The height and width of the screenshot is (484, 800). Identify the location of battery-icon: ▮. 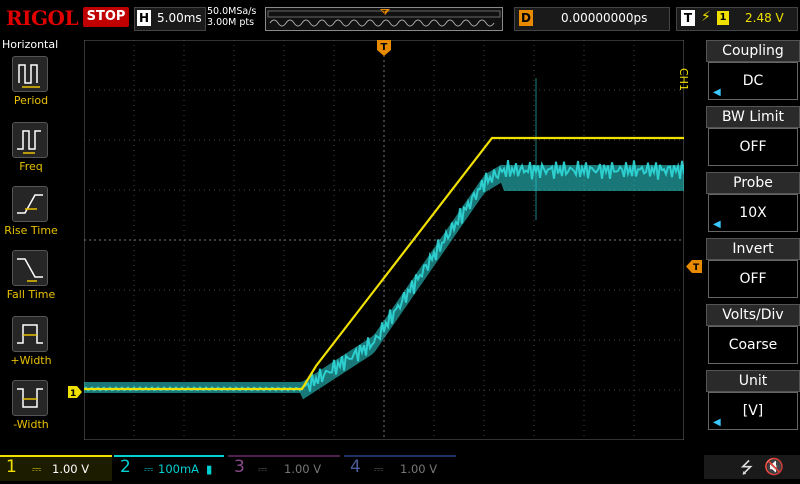
(209, 469).